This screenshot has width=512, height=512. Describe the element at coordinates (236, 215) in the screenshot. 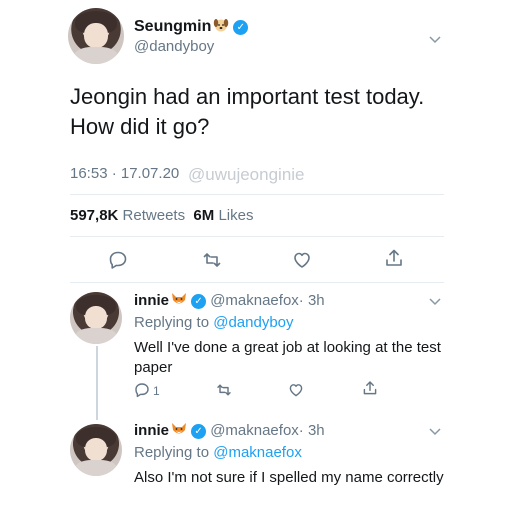

I see `likes-label: Likes` at that location.